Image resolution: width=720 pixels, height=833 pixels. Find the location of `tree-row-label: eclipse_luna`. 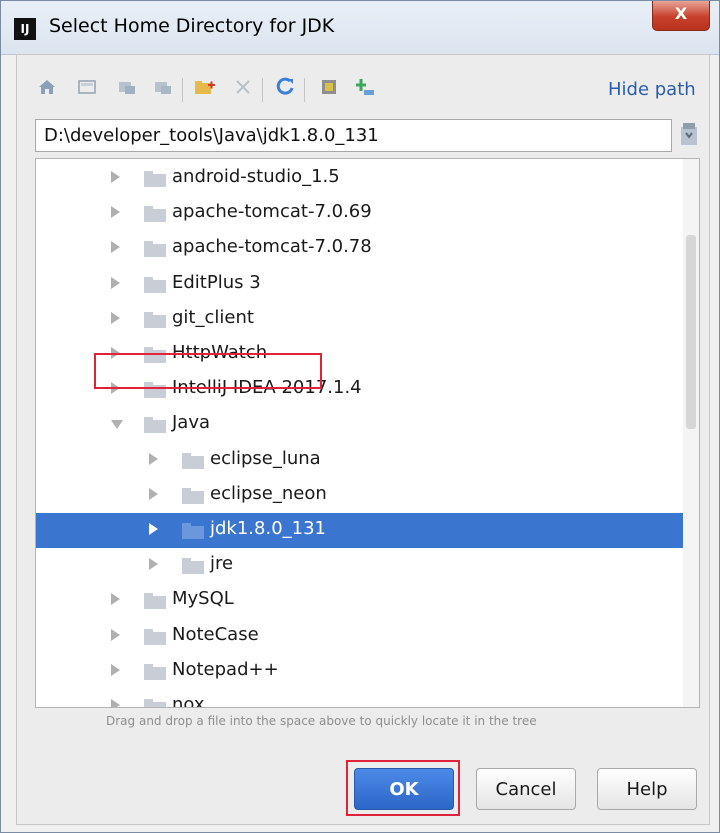

tree-row-label: eclipse_luna is located at coordinates (265, 458).